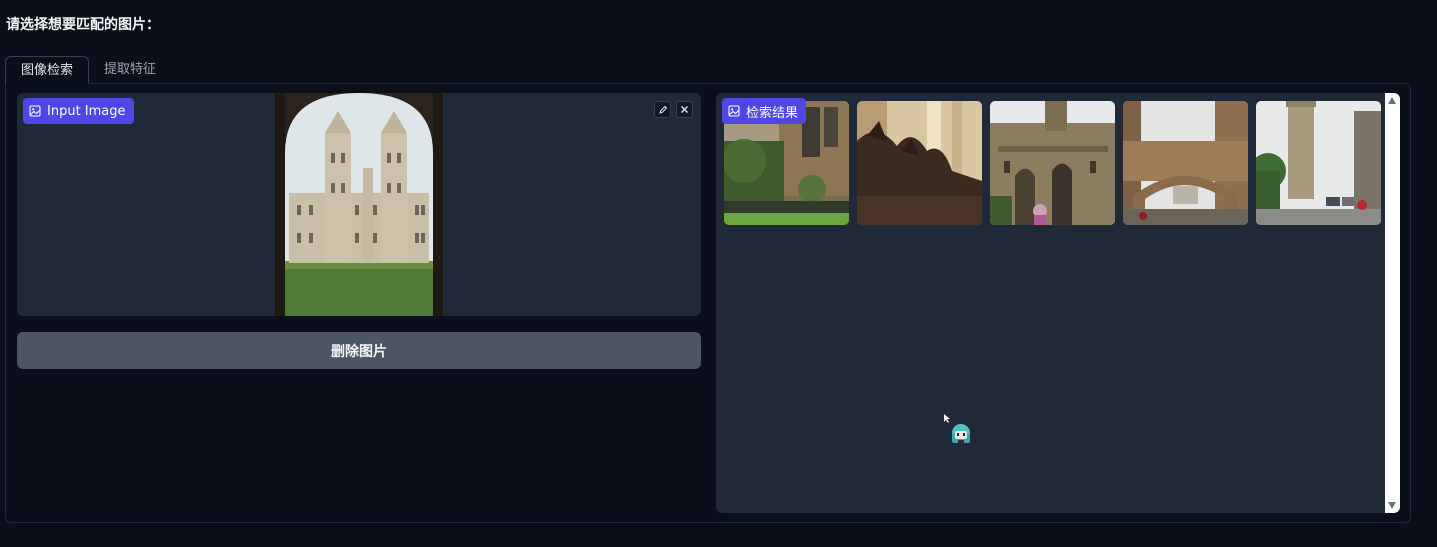  I want to click on gallery-scrollbar, so click(1392, 303).